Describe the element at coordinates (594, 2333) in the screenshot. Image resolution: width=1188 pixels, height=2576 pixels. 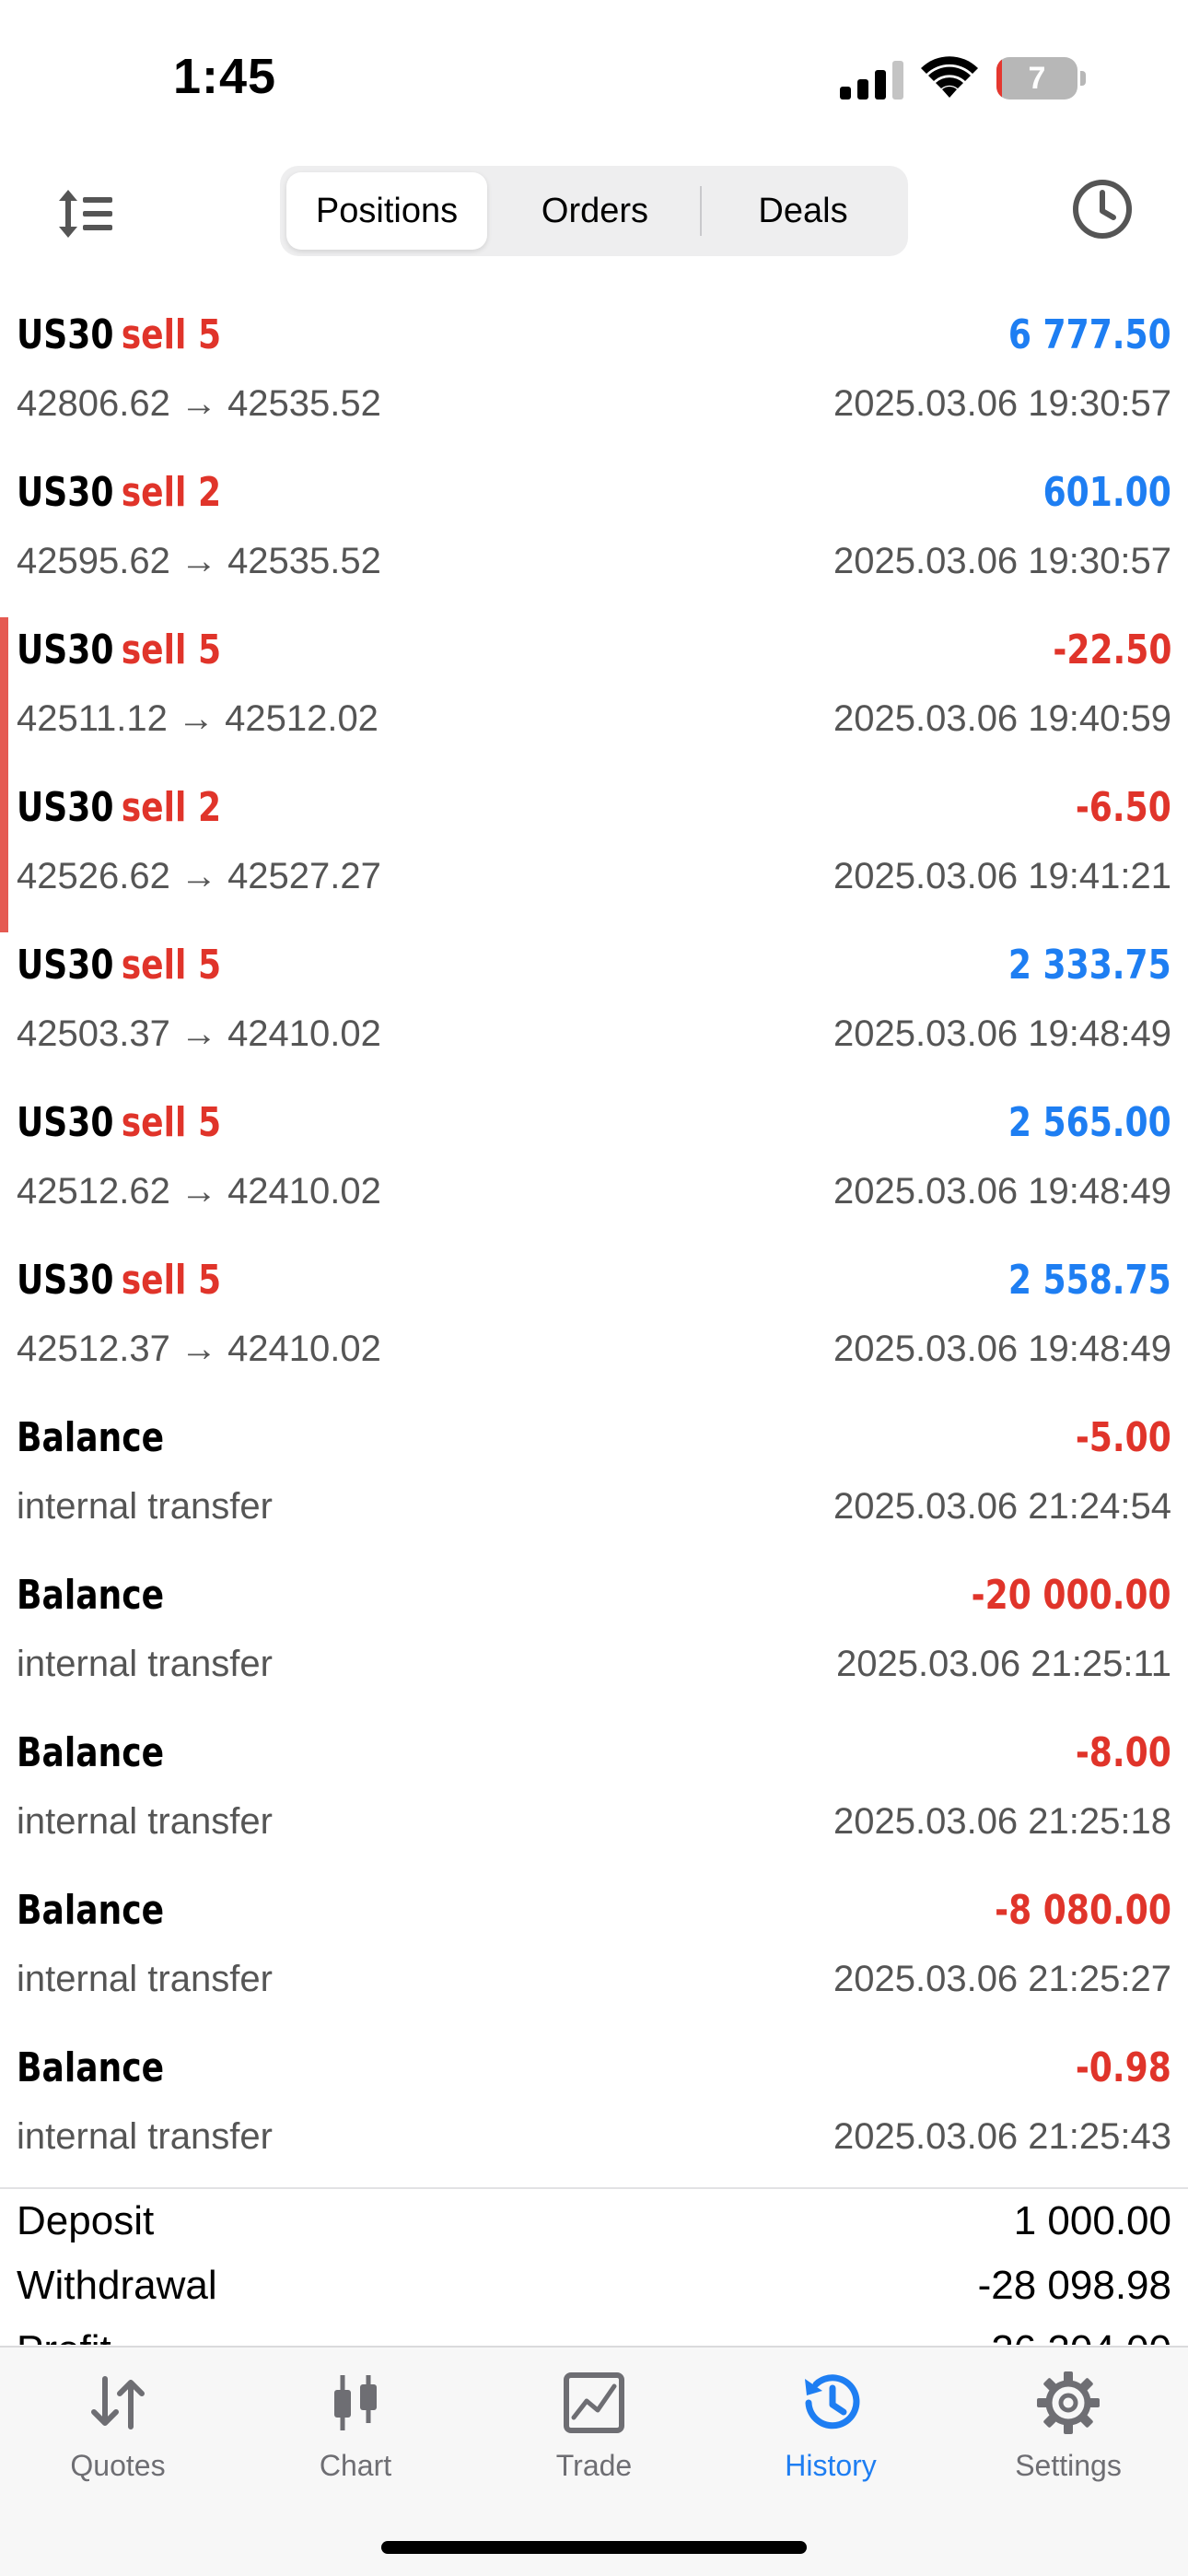
I see `summary-profit: Profit 26 204.00` at that location.